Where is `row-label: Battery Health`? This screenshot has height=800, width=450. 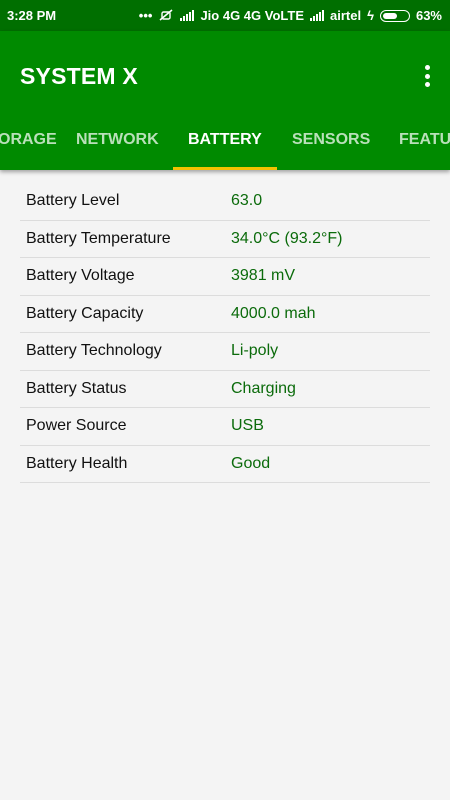 row-label: Battery Health is located at coordinates (77, 463).